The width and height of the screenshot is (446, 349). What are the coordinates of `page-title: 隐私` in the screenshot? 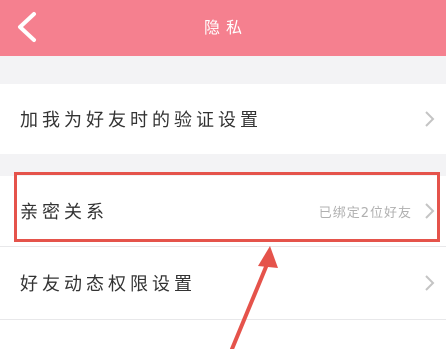 It's located at (225, 27).